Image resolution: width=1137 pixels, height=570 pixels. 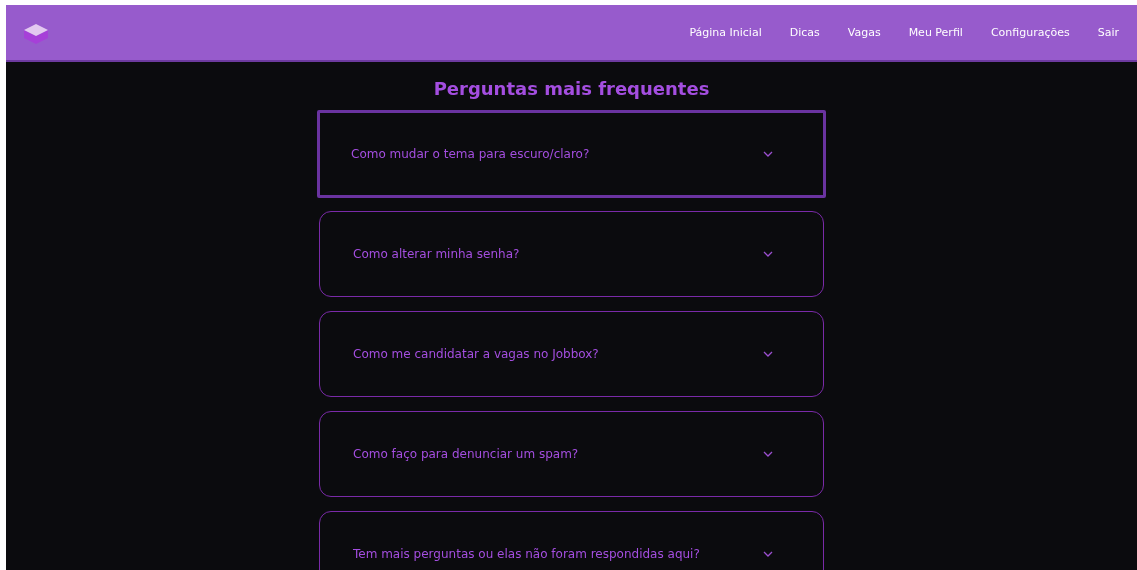 What do you see at coordinates (858, 32) in the screenshot?
I see `nav-link: Vagas` at bounding box center [858, 32].